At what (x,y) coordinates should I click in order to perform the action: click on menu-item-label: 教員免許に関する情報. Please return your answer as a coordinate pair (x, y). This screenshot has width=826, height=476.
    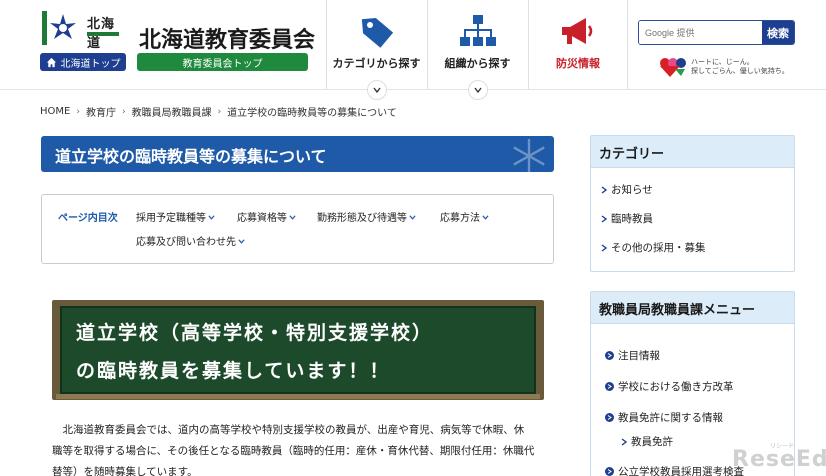
    Looking at the image, I should click on (670, 418).